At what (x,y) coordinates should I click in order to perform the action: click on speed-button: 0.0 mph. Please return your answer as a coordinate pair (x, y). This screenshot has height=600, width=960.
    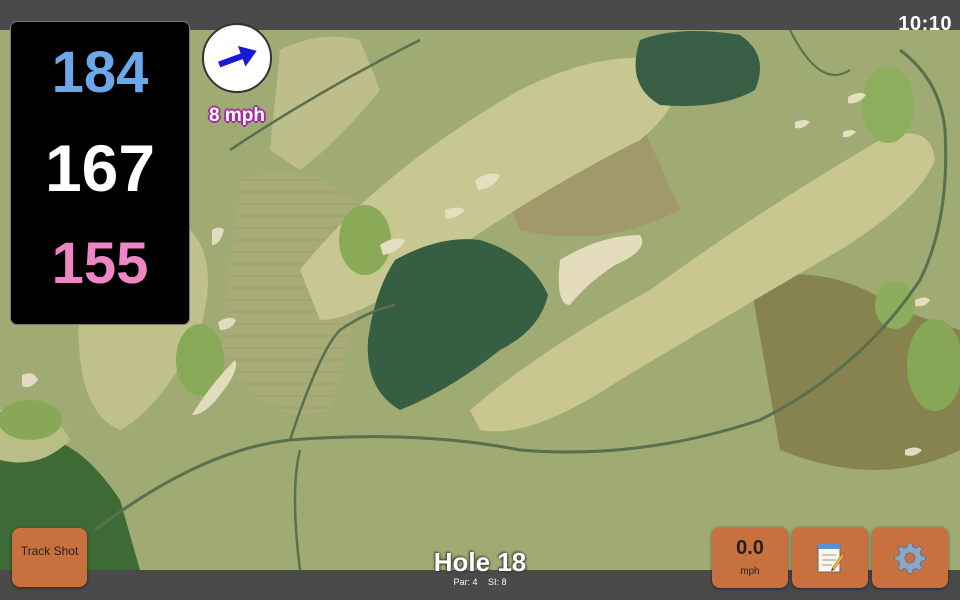
    Looking at the image, I should click on (750, 557).